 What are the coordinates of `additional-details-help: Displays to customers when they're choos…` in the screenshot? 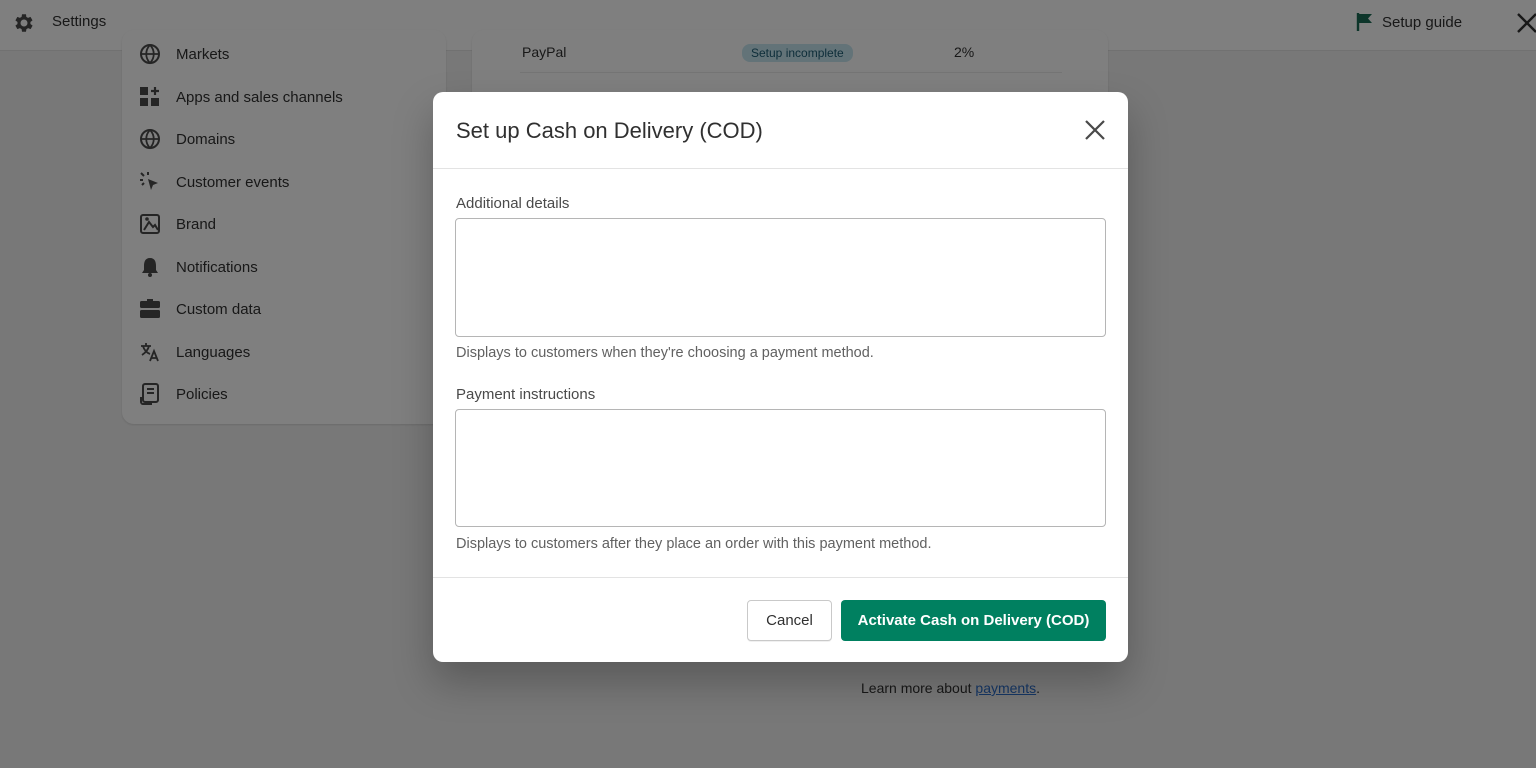 It's located at (665, 353).